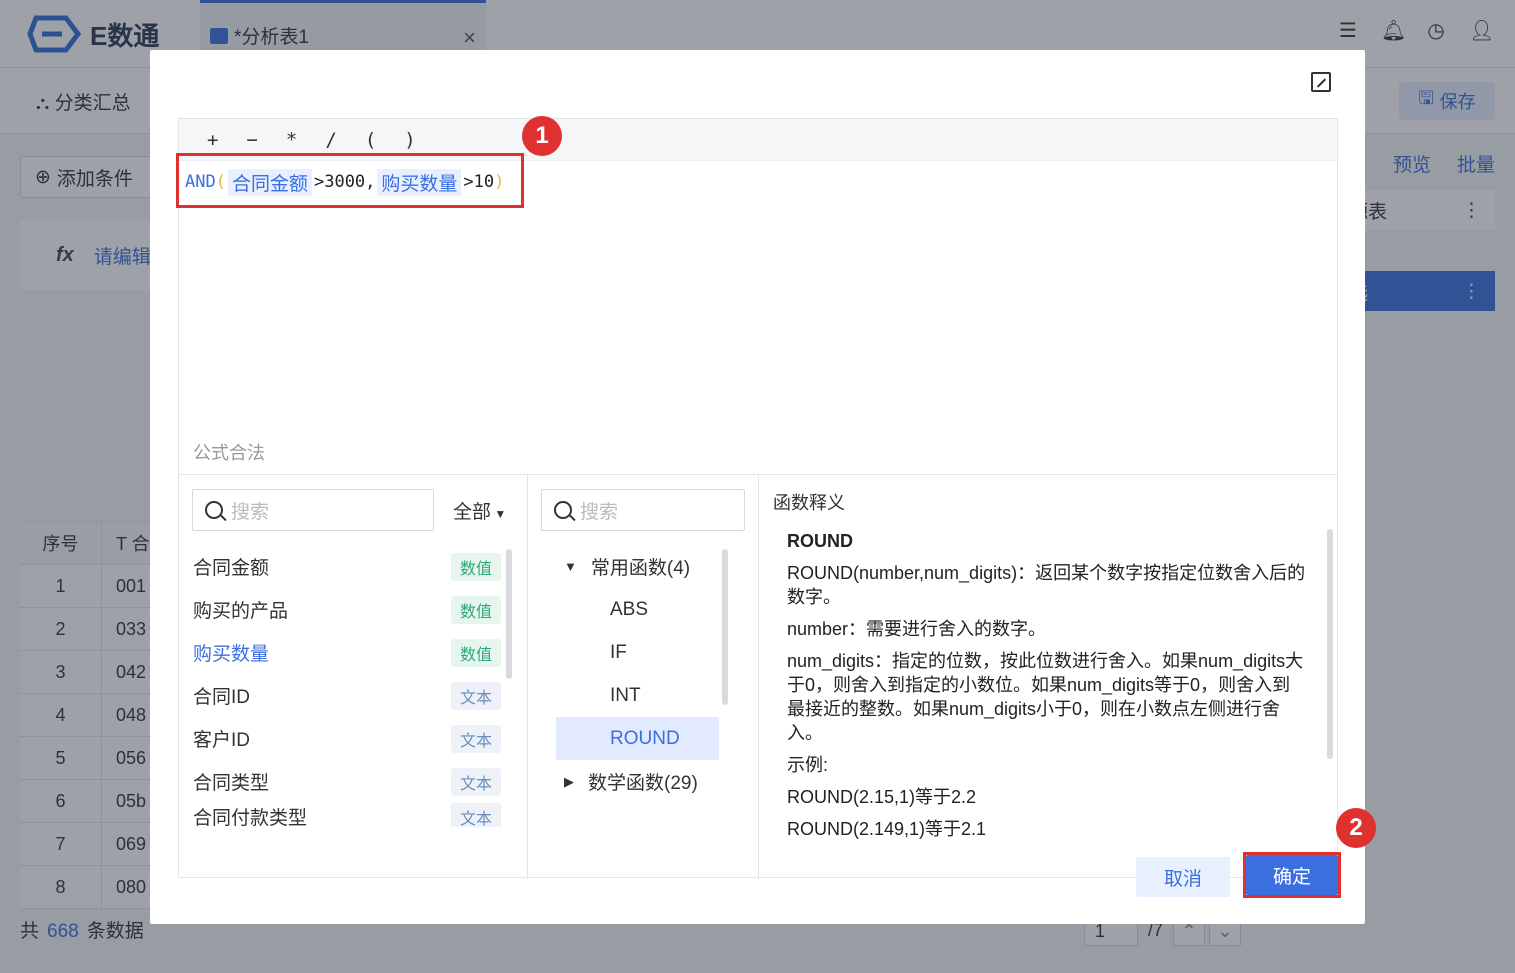 Image resolution: width=1515 pixels, height=973 pixels. What do you see at coordinates (820, 541) in the screenshot?
I see `desc-fn-name: ROUND` at bounding box center [820, 541].